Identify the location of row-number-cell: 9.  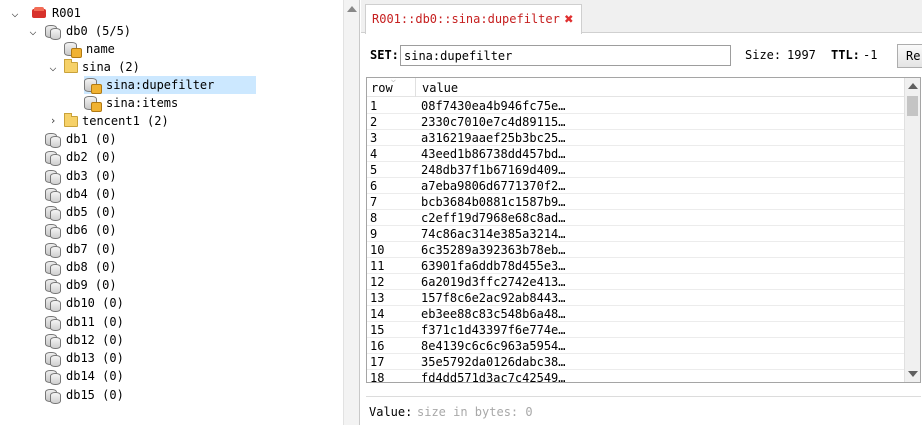
(374, 234).